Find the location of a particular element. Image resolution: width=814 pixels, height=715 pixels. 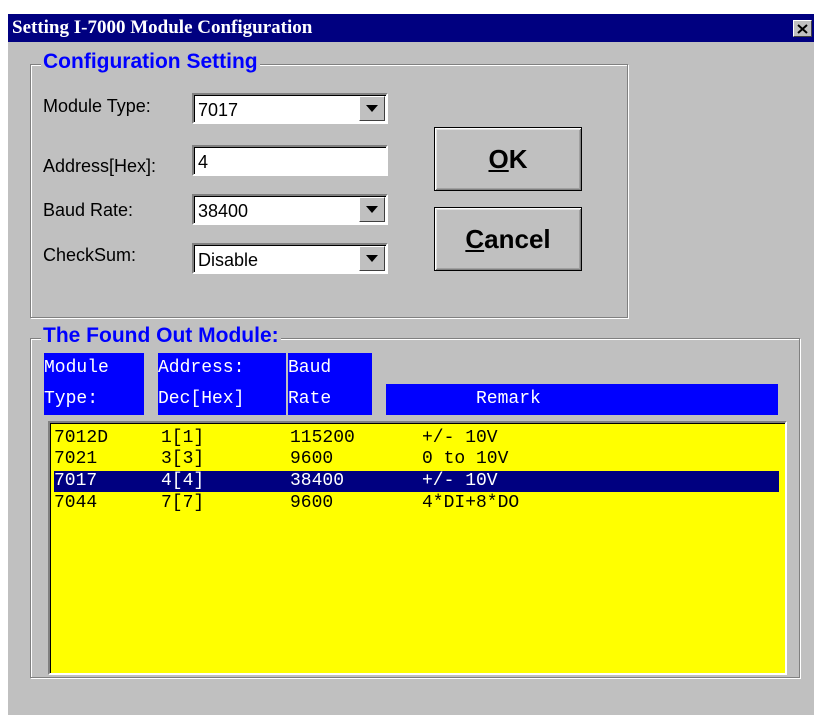

configuration-setting-title: Configuration Setting is located at coordinates (150, 62).